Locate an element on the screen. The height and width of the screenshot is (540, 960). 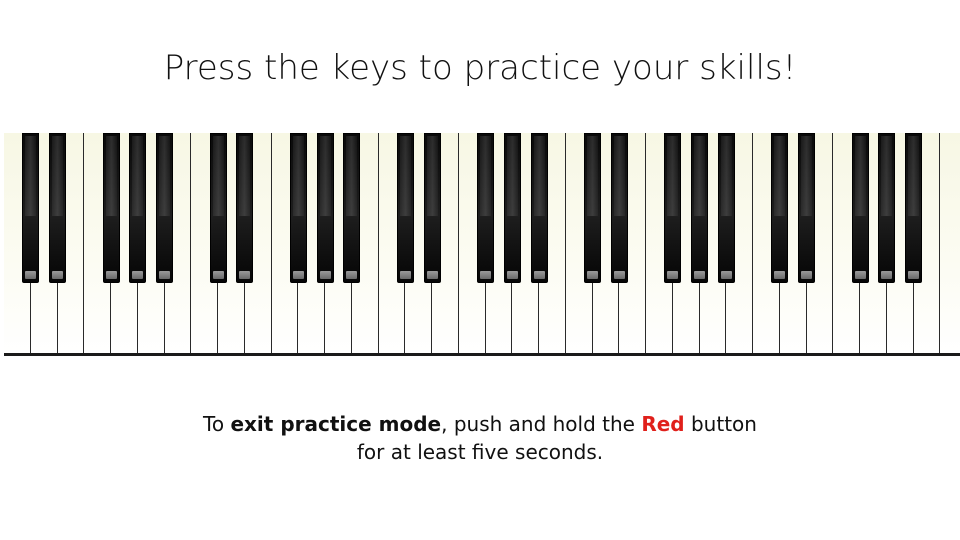
instructions-middle: , push and hold the is located at coordinates (541, 424).